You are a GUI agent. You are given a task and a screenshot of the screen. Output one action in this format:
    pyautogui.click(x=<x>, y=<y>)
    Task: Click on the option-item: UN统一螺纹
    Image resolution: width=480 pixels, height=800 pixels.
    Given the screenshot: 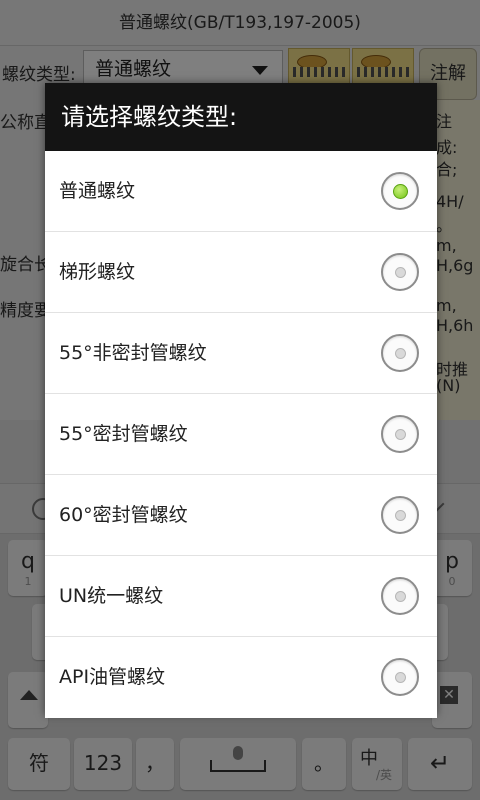 What is the action you would take?
    pyautogui.click(x=241, y=596)
    